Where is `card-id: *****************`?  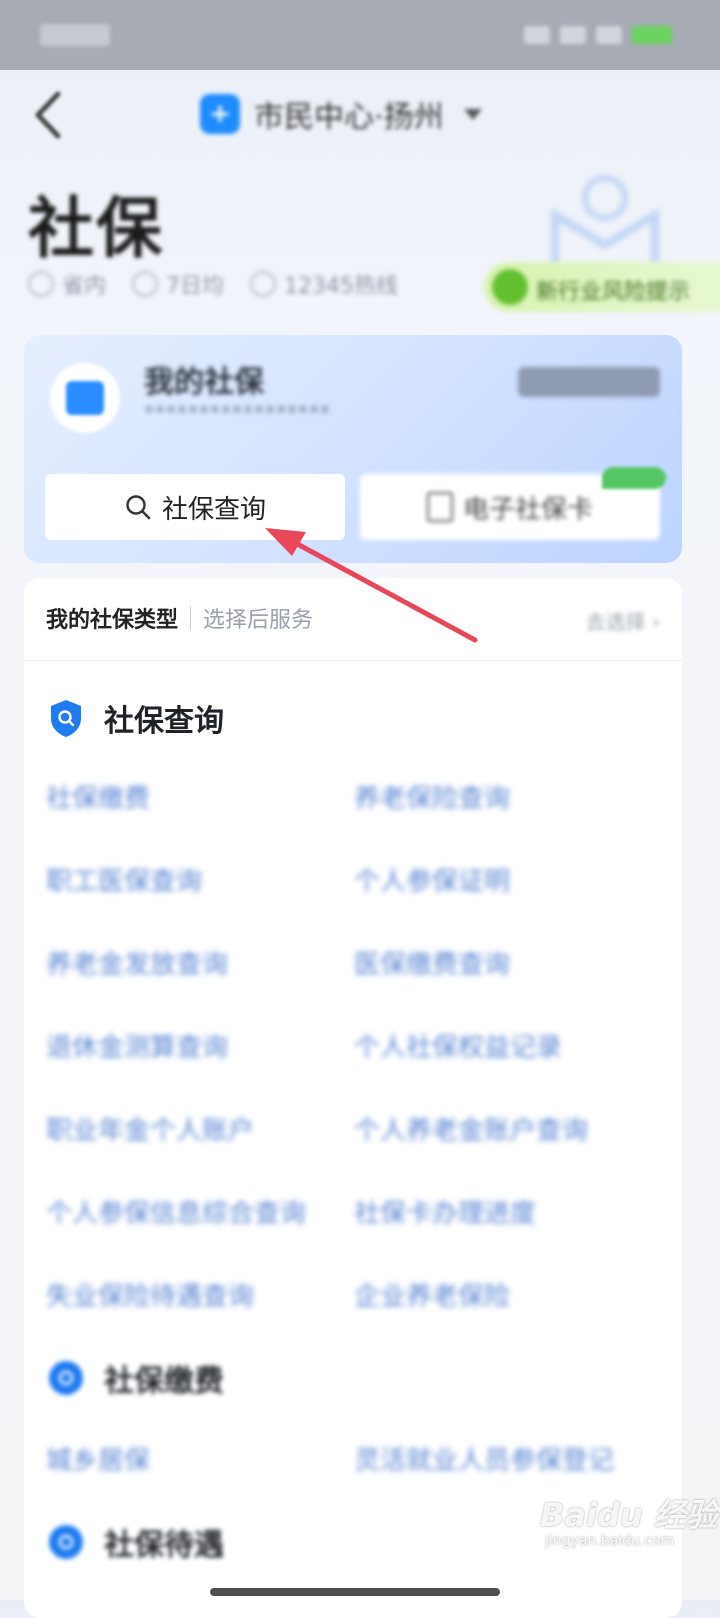 card-id: ***************** is located at coordinates (237, 413).